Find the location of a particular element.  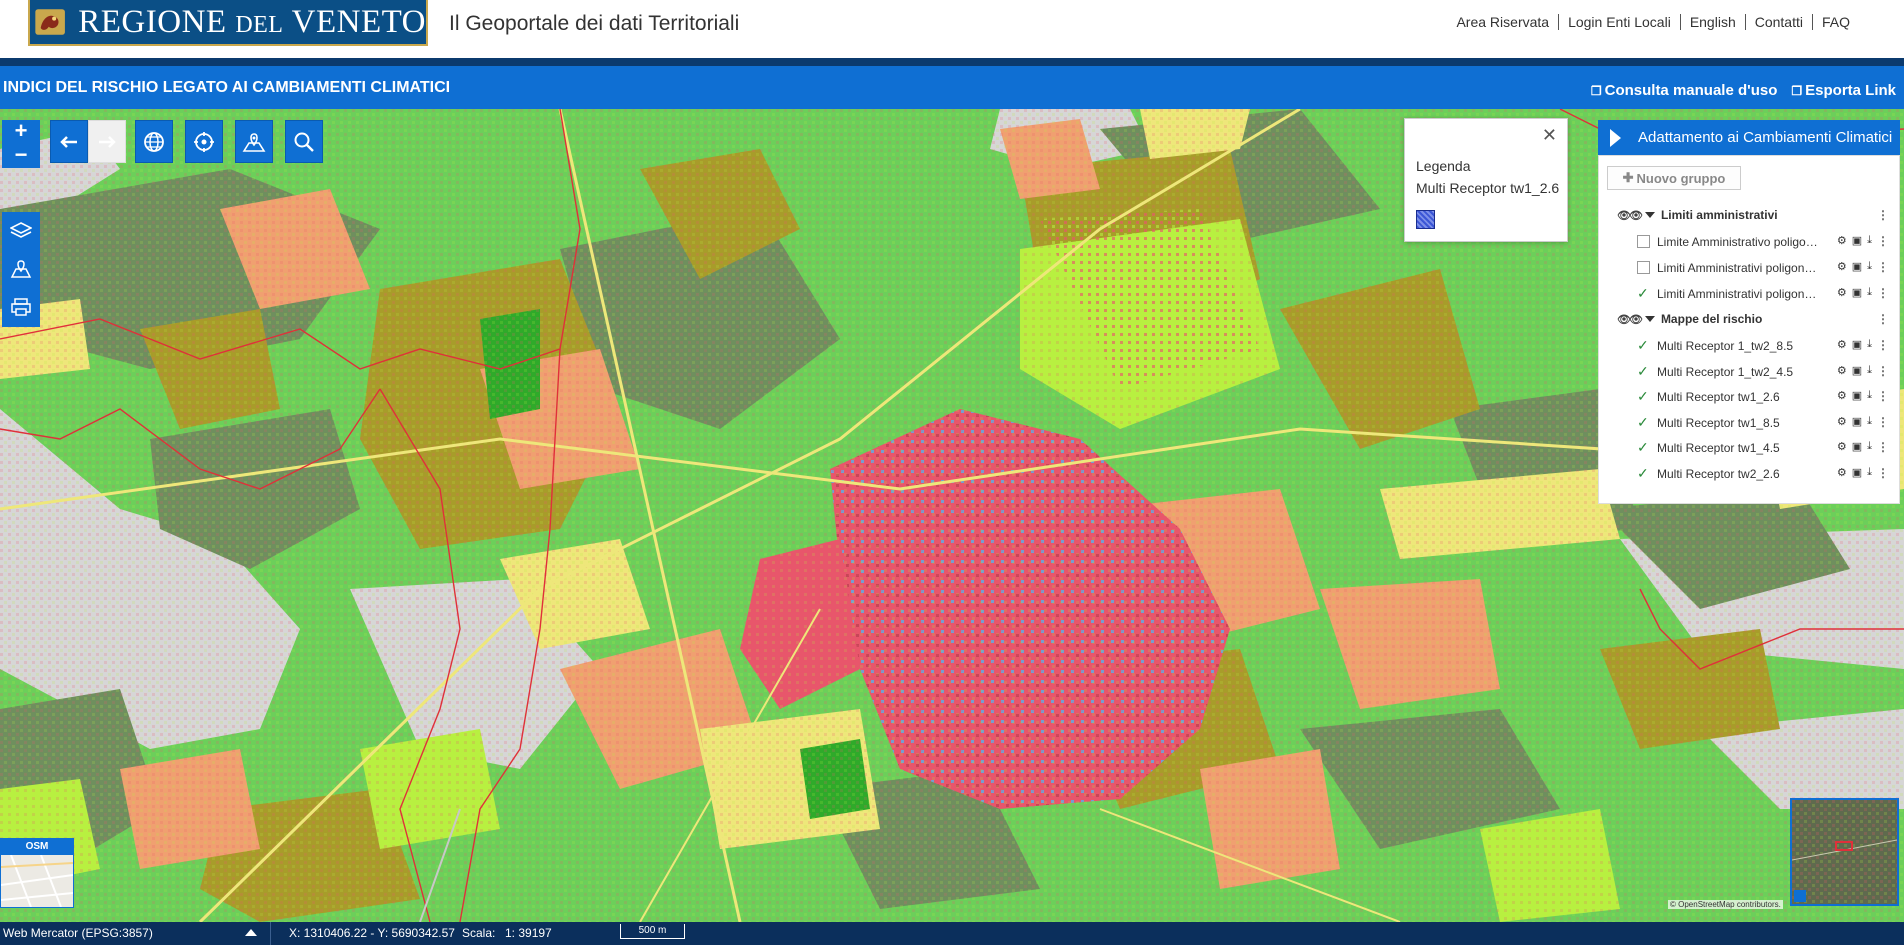

link-login-enti-locali: Login Enti Locali is located at coordinates (1619, 22).